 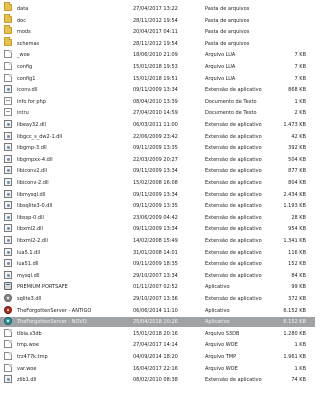 What do you see at coordinates (297, 299) in the screenshot?
I see `file-size: 372 KB` at bounding box center [297, 299].